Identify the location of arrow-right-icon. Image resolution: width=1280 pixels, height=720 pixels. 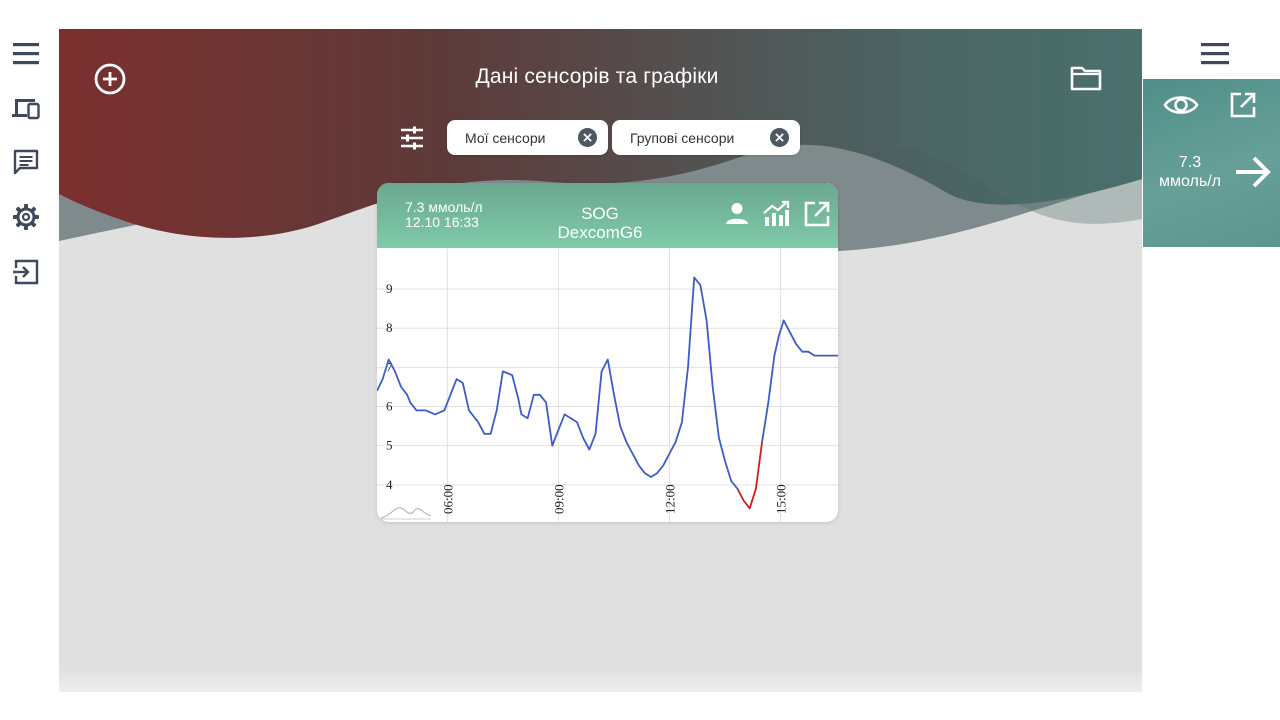
(1253, 172).